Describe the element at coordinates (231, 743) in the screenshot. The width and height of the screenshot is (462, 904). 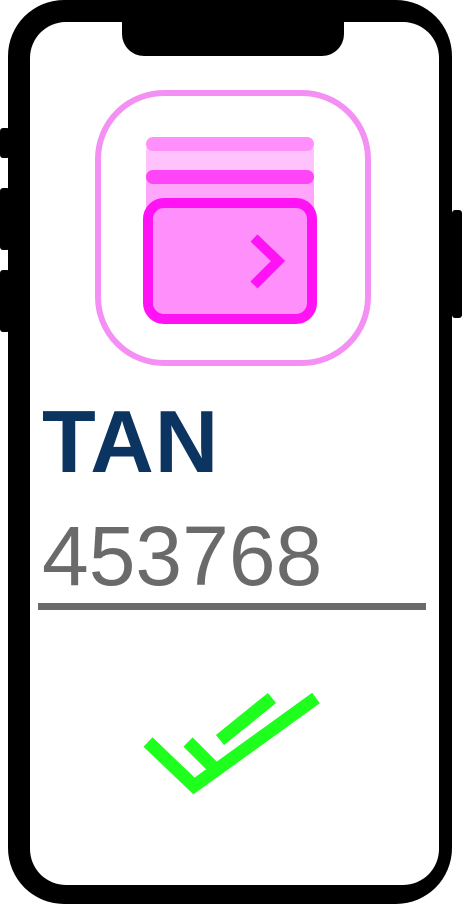
I see `double-check-icon` at that location.